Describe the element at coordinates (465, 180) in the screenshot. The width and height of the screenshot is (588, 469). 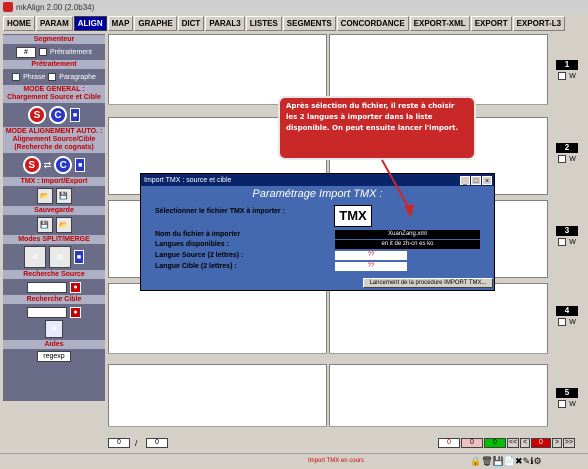
I see `minimize-icon: _` at that location.